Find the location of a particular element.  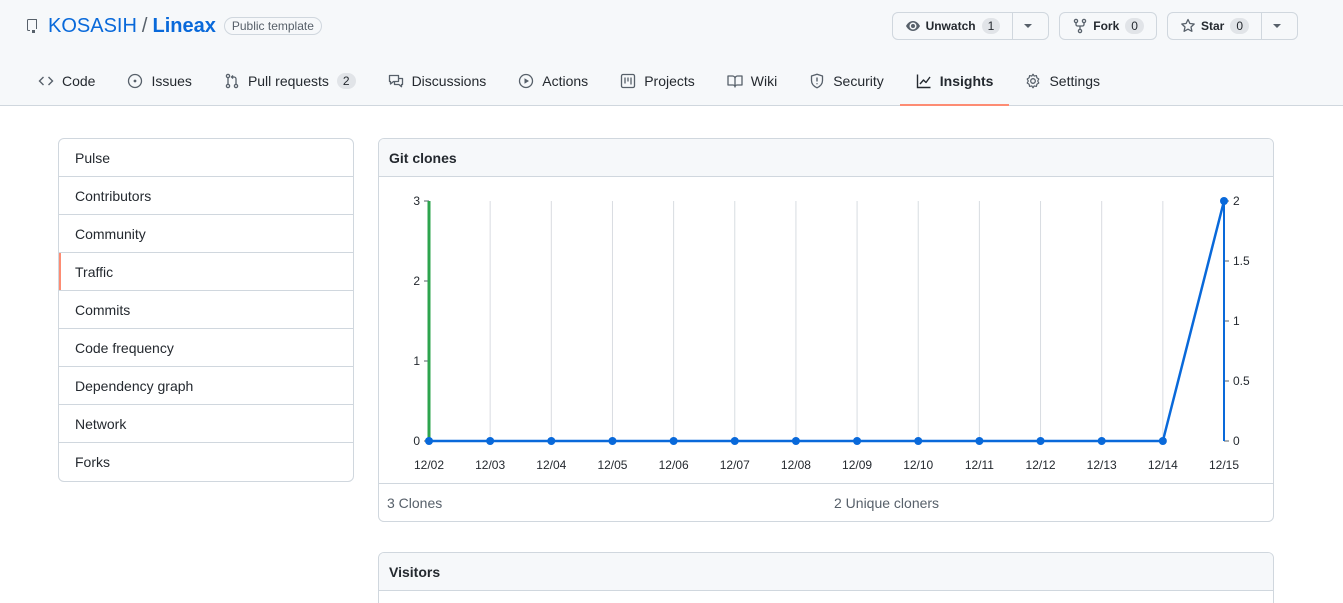

pull-requests-count: 2 is located at coordinates (346, 81).